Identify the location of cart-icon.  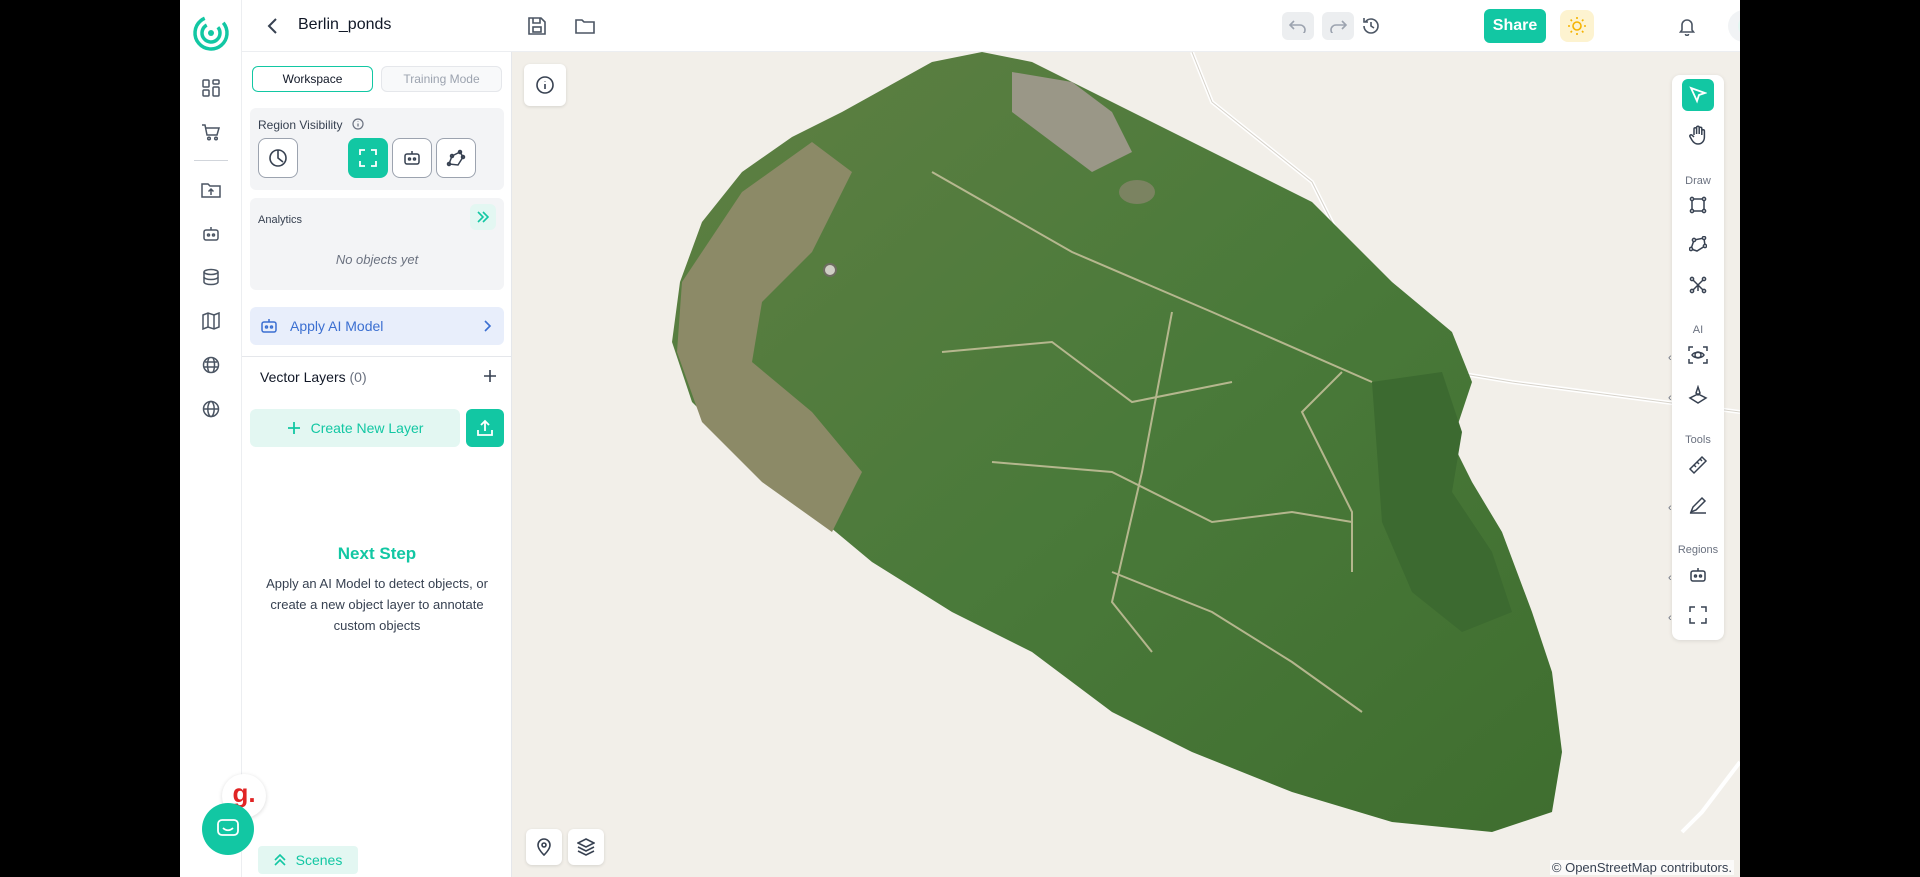
(211, 132).